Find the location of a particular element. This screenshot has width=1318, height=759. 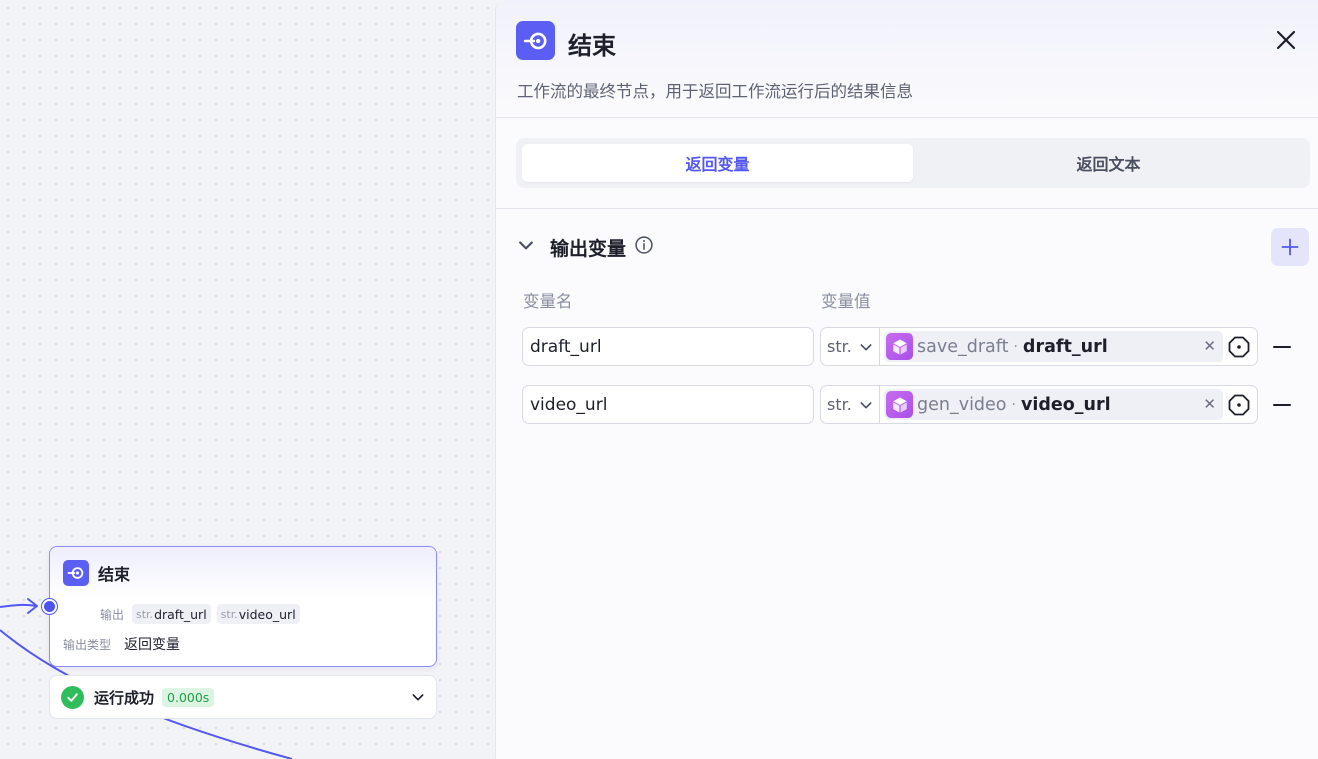

output-type-value: 返回变量 is located at coordinates (152, 645).